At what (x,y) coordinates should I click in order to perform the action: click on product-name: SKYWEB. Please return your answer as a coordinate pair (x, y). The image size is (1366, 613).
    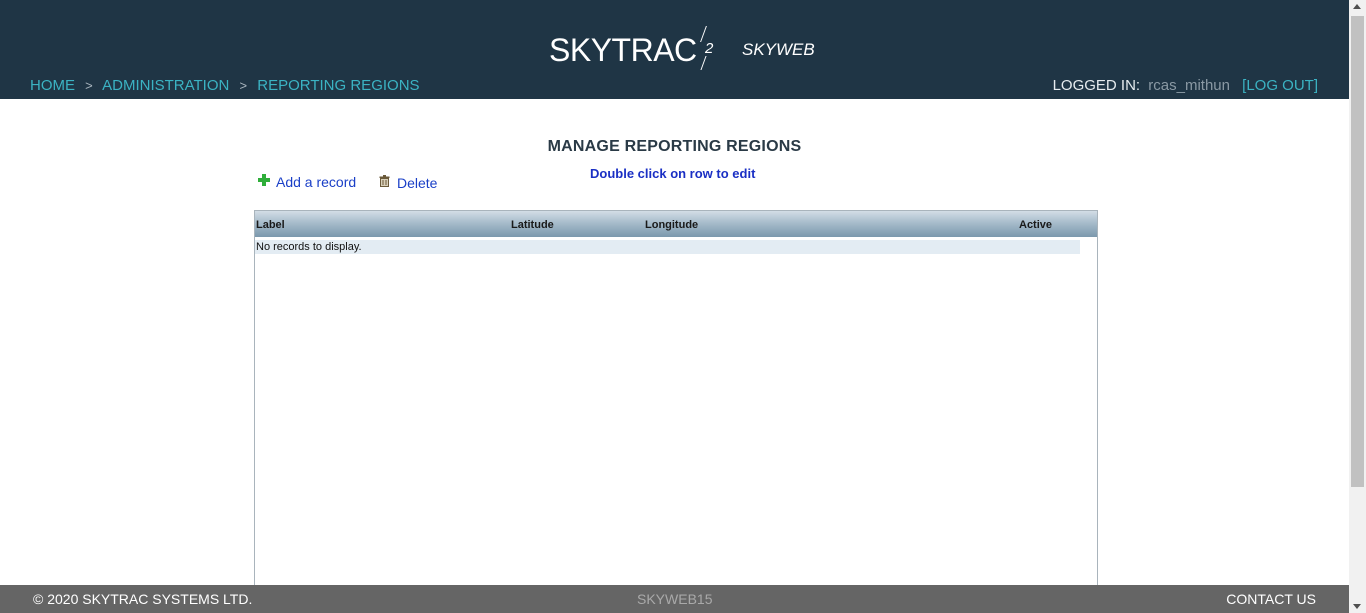
    Looking at the image, I should click on (778, 49).